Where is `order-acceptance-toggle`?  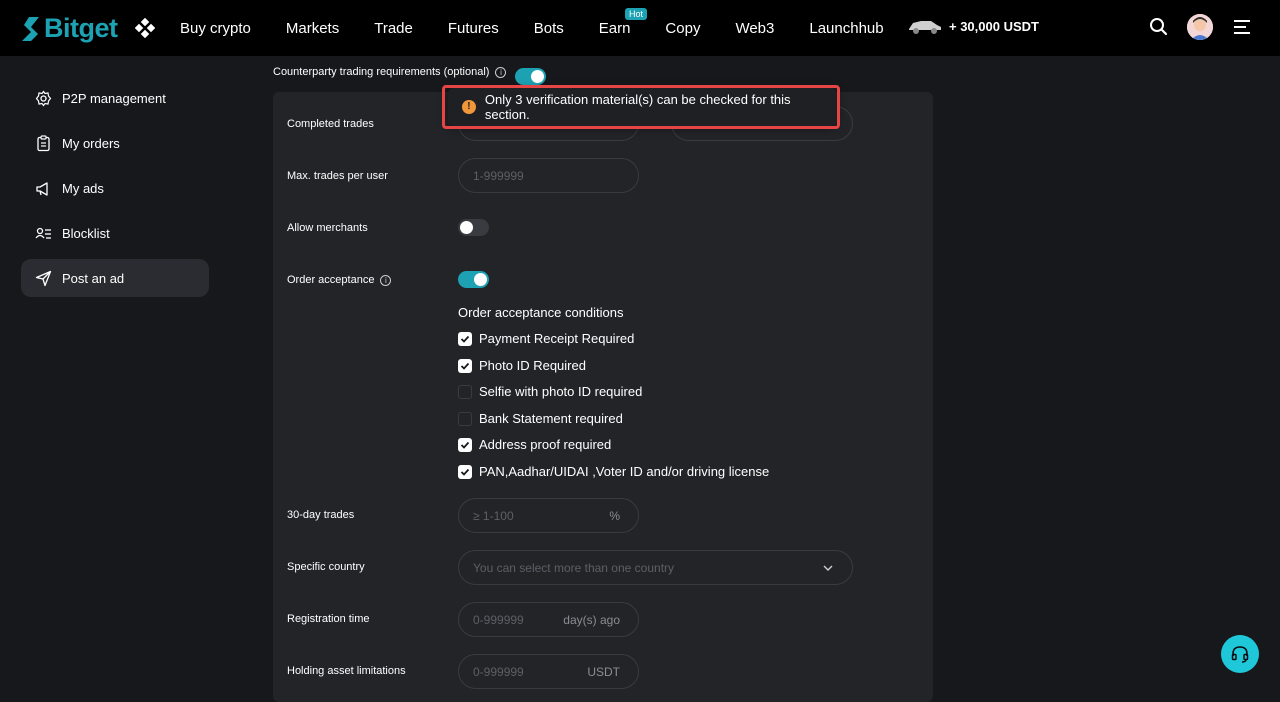 order-acceptance-toggle is located at coordinates (473, 279).